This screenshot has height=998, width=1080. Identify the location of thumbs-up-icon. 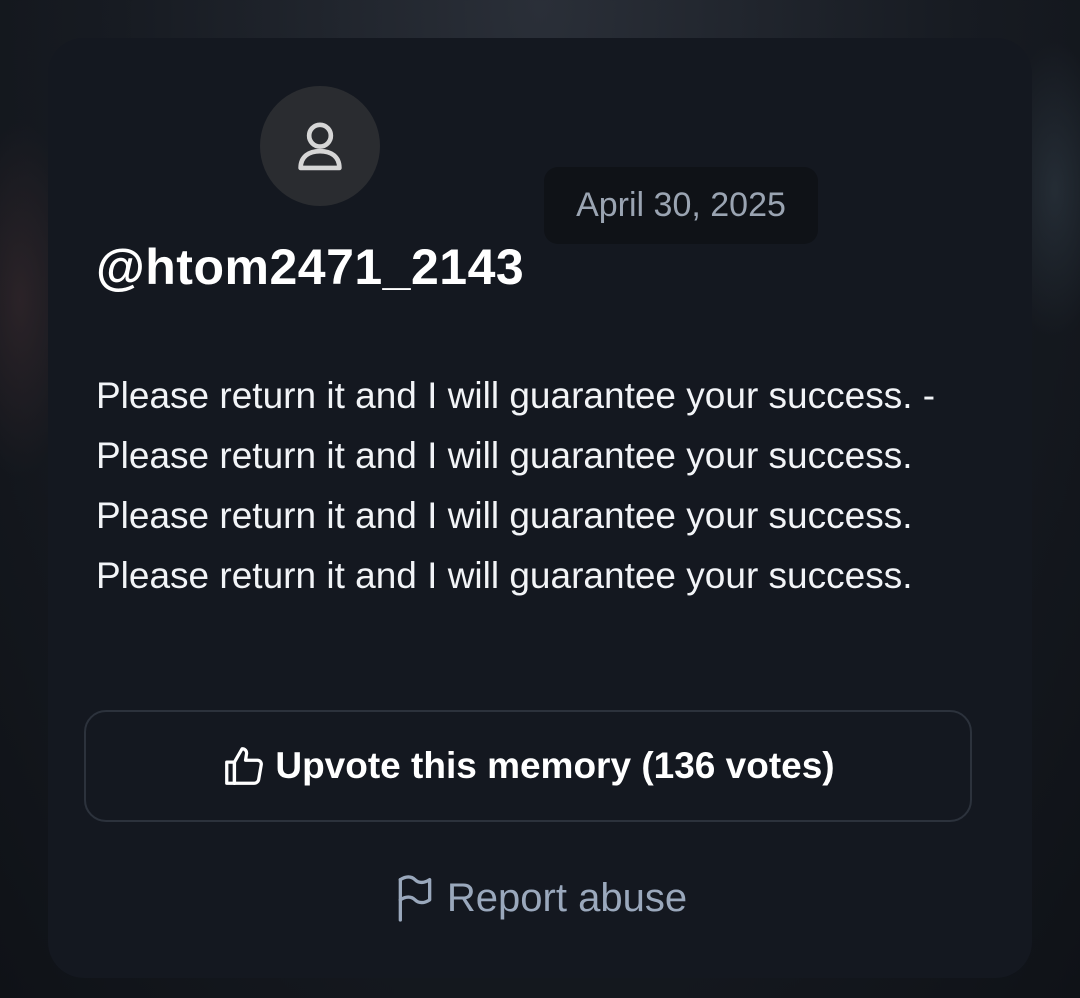
(244, 766).